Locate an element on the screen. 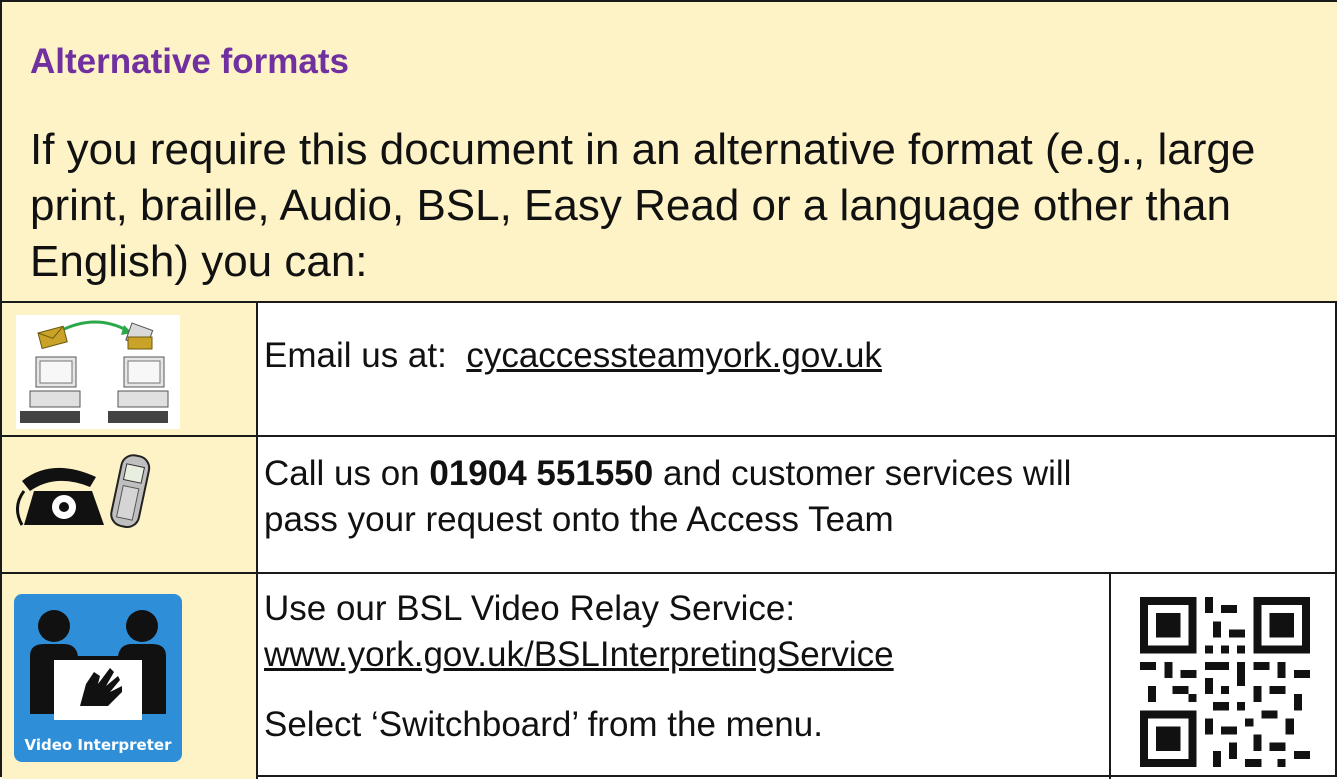 The image size is (1339, 779). email-prefix: Email us at: is located at coordinates (355, 355).